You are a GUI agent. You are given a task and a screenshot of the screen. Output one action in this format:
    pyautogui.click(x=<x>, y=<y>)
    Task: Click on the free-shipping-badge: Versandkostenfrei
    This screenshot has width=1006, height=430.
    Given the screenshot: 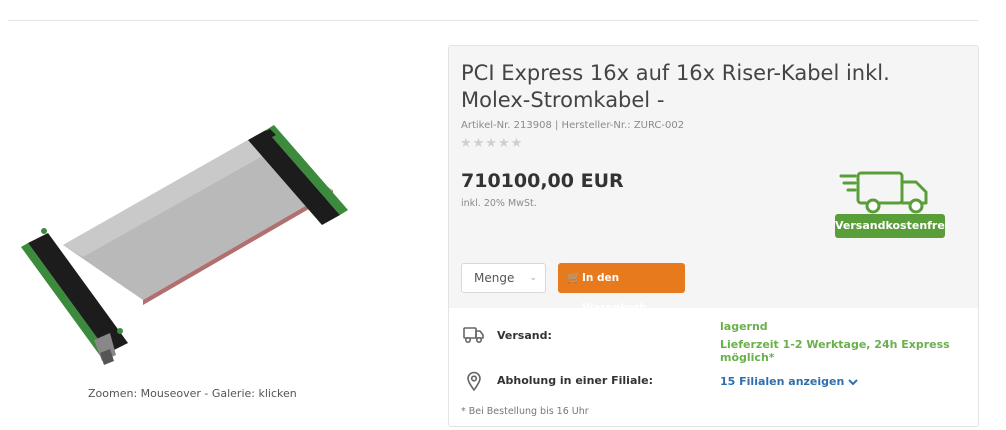 What is the action you would take?
    pyautogui.click(x=891, y=205)
    